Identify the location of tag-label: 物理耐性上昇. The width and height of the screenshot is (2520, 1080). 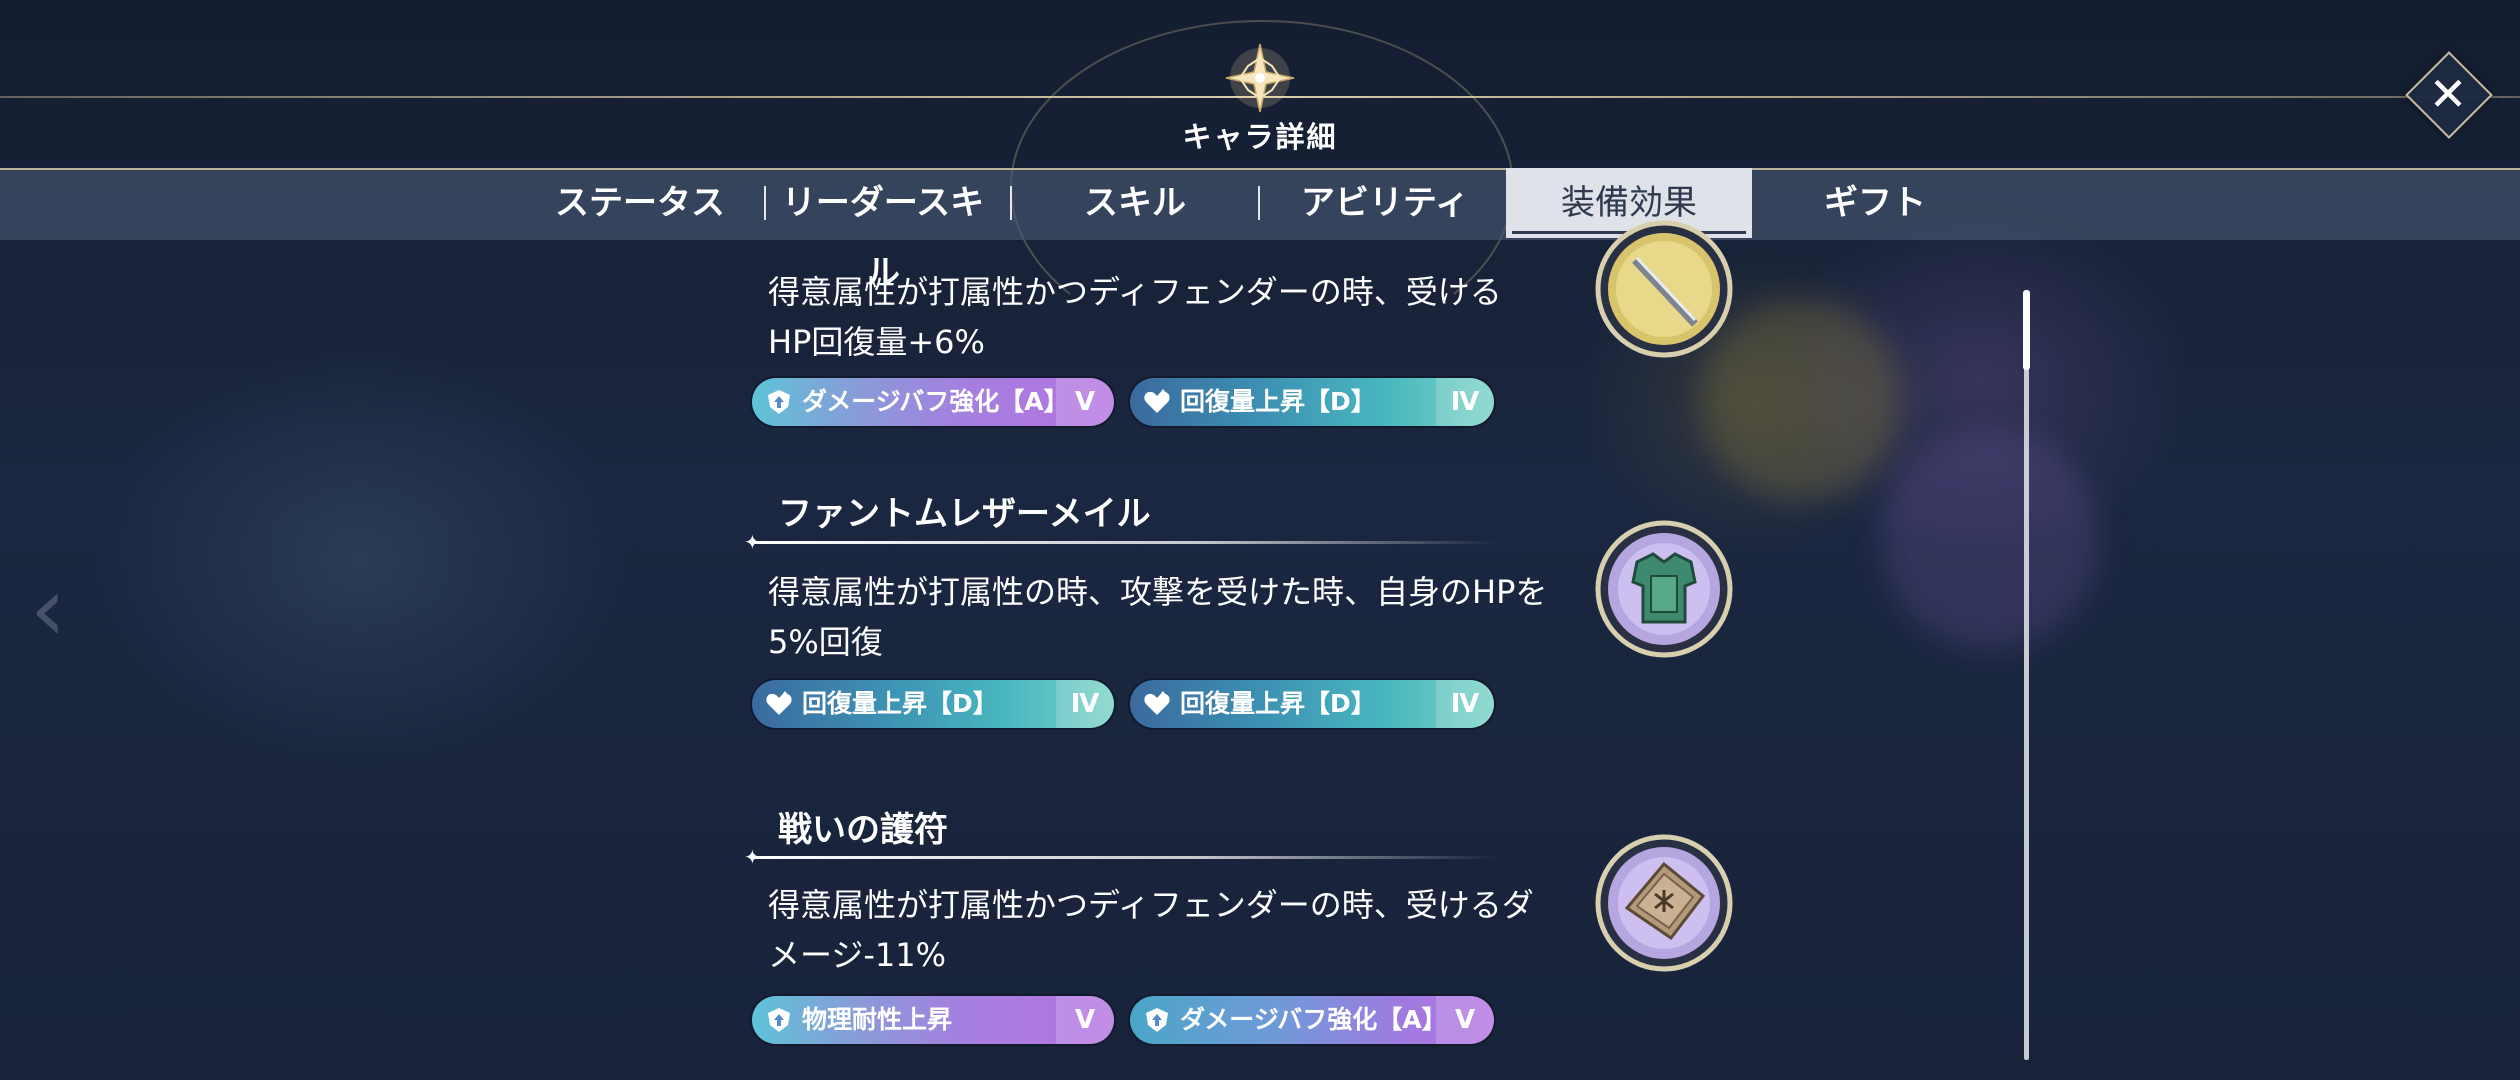
(877, 1019).